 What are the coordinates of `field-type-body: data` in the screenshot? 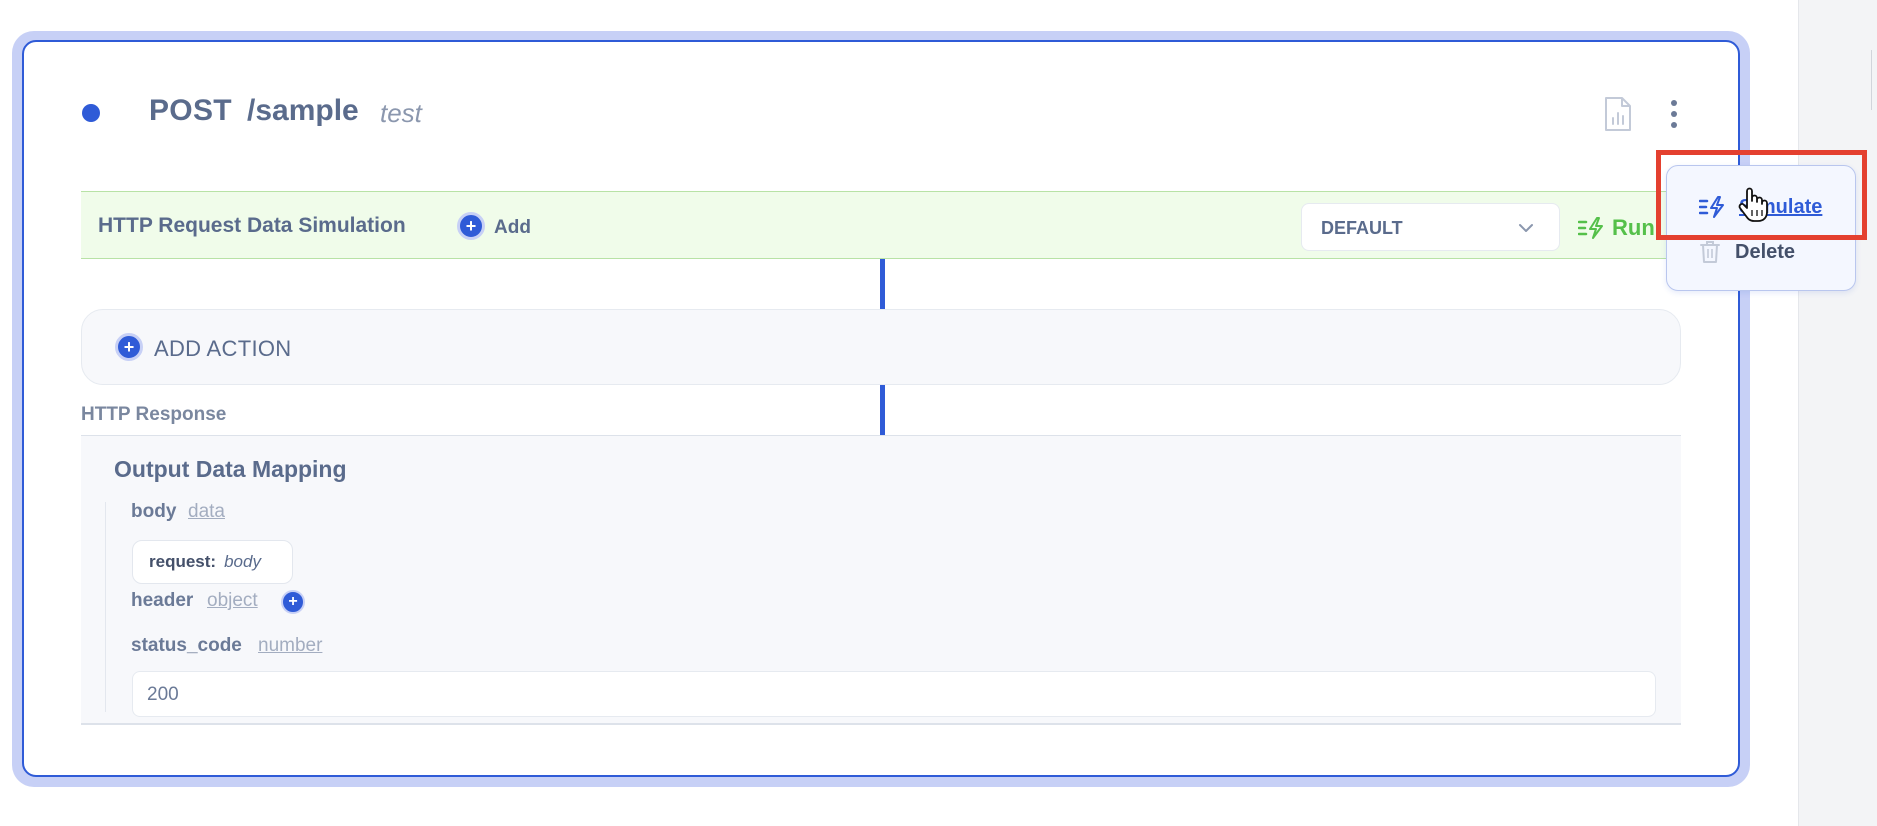 It's located at (206, 512).